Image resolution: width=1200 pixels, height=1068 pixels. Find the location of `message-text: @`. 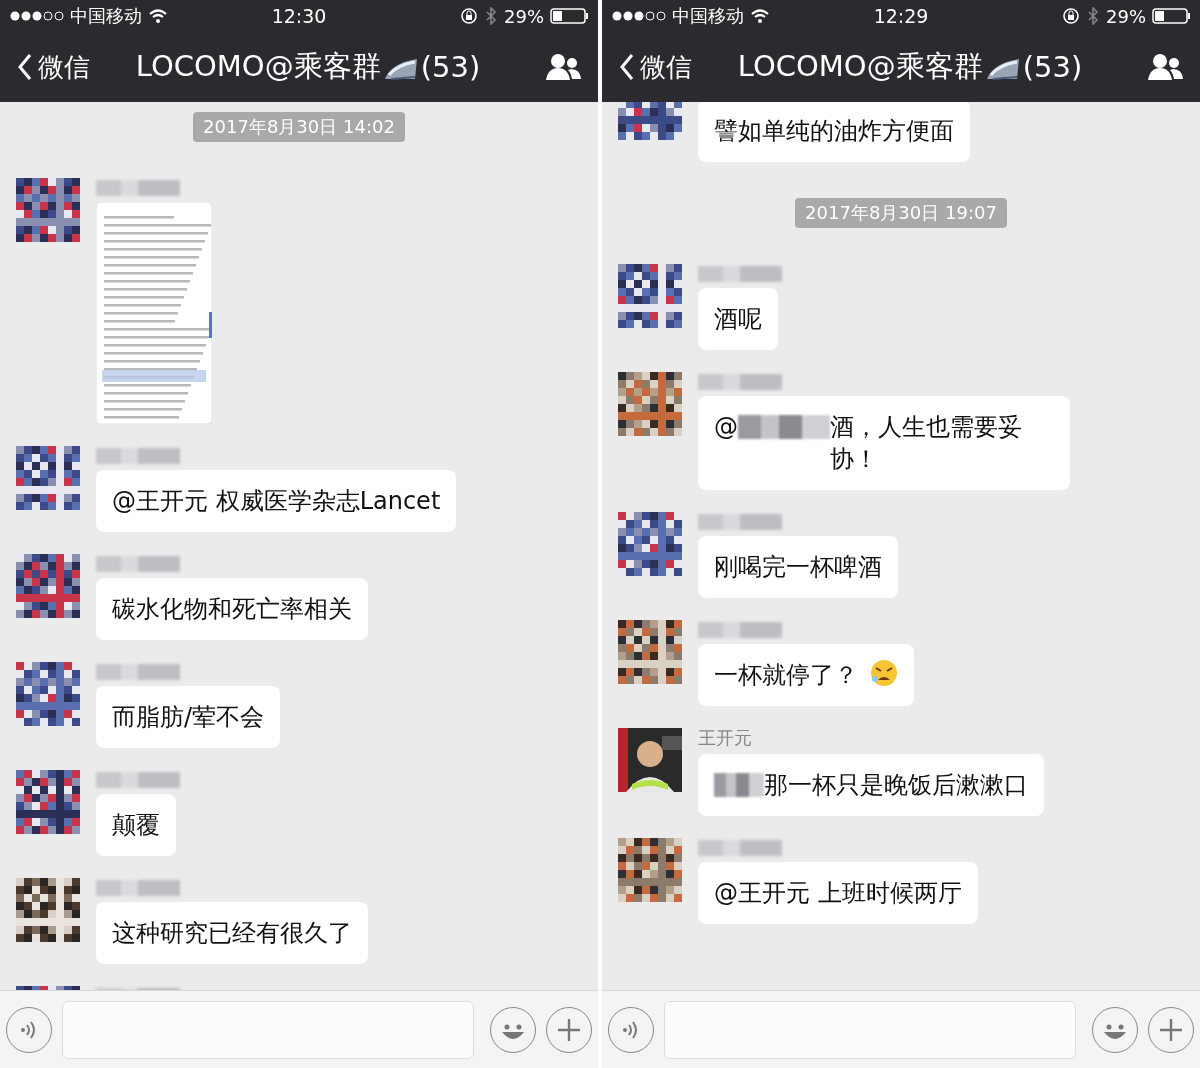

message-text: @ is located at coordinates (726, 427).